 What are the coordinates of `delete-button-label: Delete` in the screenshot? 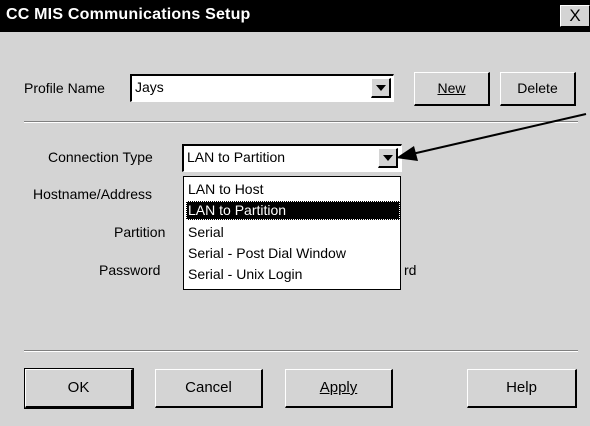 It's located at (537, 88).